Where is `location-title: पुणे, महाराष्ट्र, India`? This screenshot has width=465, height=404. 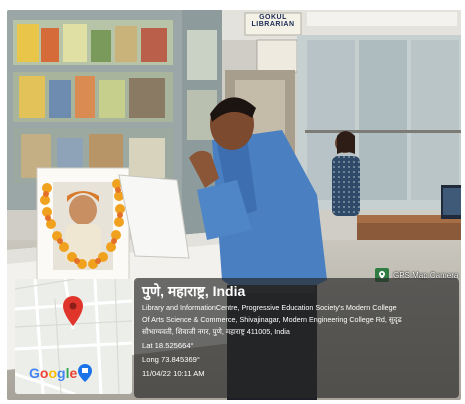 location-title: पुणे, महाराष्ट्र, India is located at coordinates (194, 291).